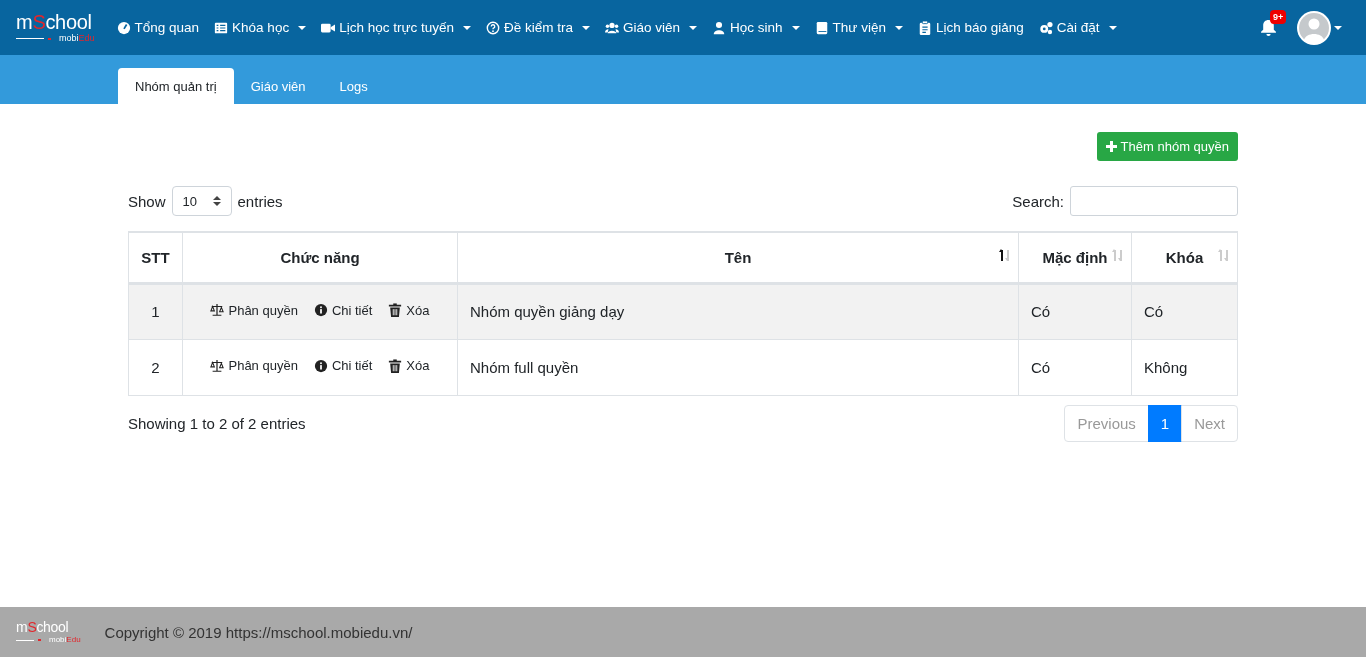  Describe the element at coordinates (1154, 201) in the screenshot. I see `search-field` at that location.